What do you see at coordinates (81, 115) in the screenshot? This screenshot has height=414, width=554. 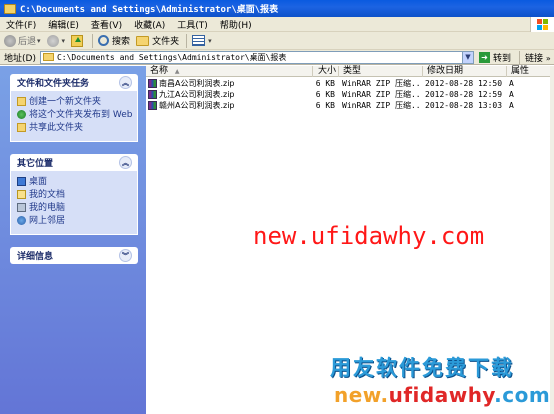 I see `task-label: 将这个文件夹发布到 Web` at bounding box center [81, 115].